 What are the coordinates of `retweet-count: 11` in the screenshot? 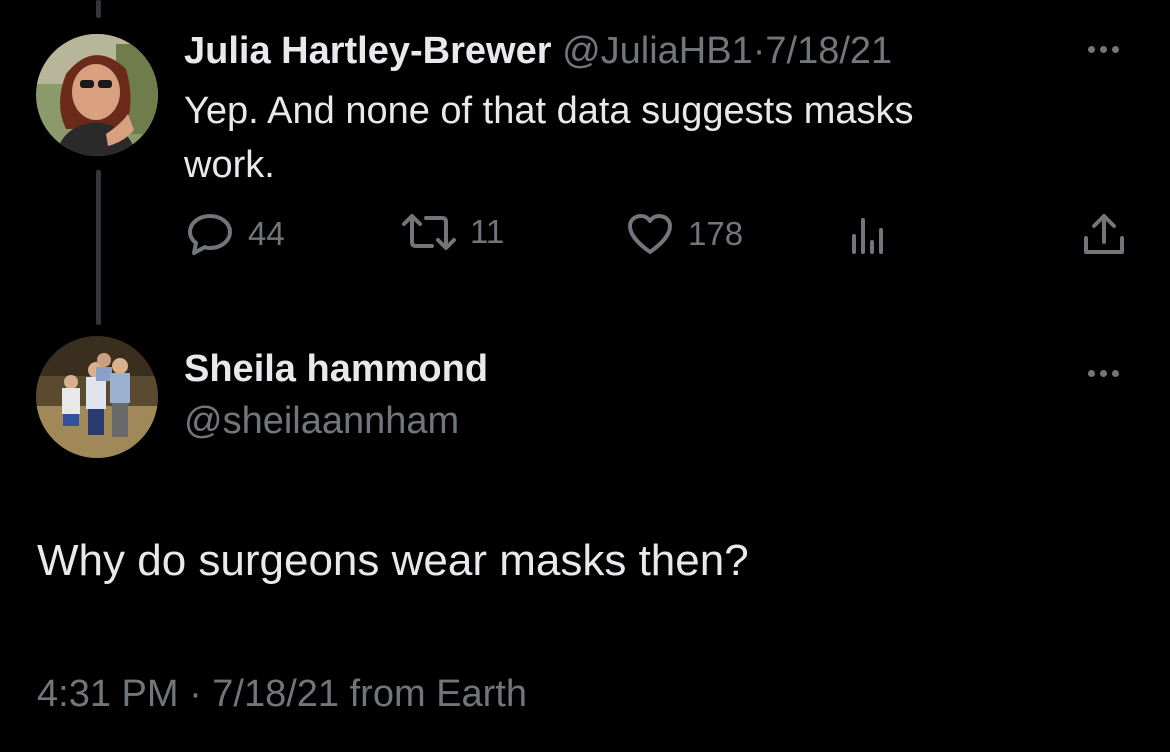 It's located at (487, 231).